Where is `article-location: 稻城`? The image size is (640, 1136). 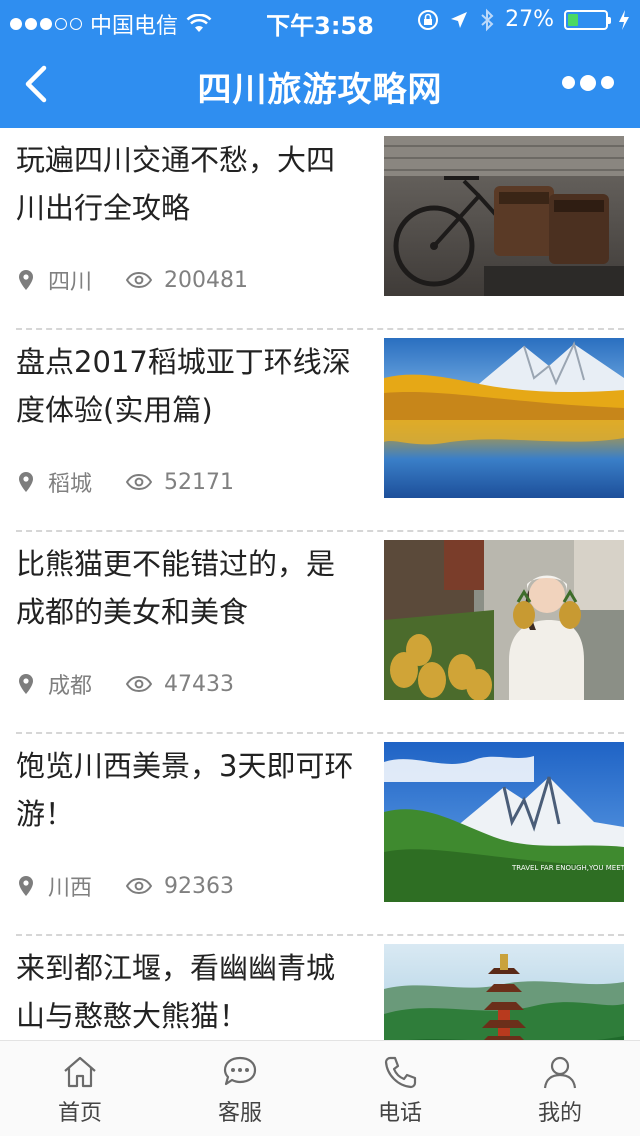 article-location: 稻城 is located at coordinates (70, 484).